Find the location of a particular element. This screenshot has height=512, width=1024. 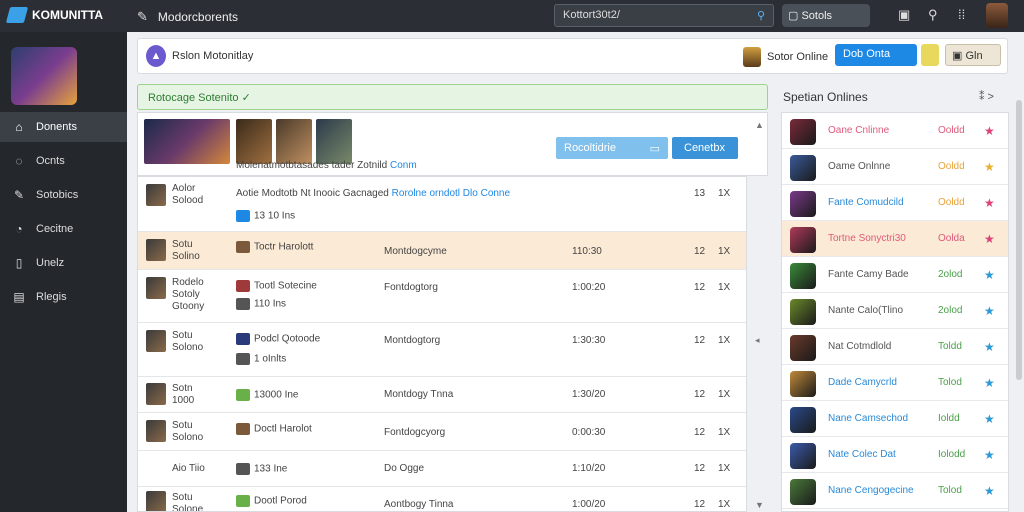

row-time: 110:30 is located at coordinates (587, 251).